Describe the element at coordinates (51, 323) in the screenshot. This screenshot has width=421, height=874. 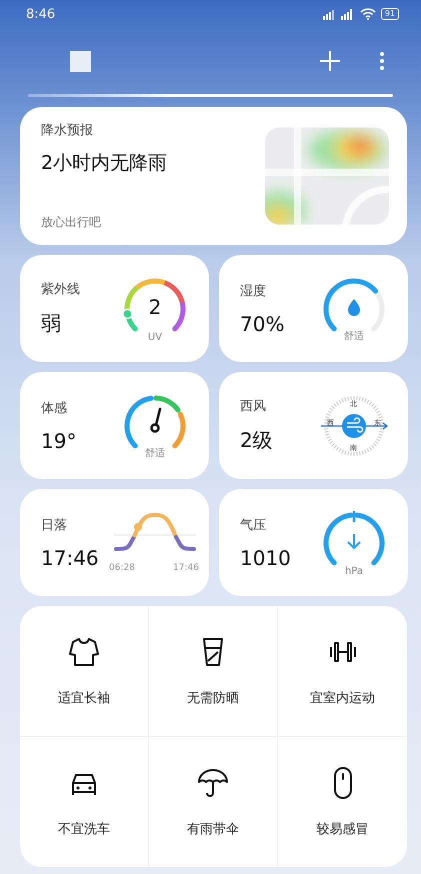
I see `card-value: 弱` at that location.